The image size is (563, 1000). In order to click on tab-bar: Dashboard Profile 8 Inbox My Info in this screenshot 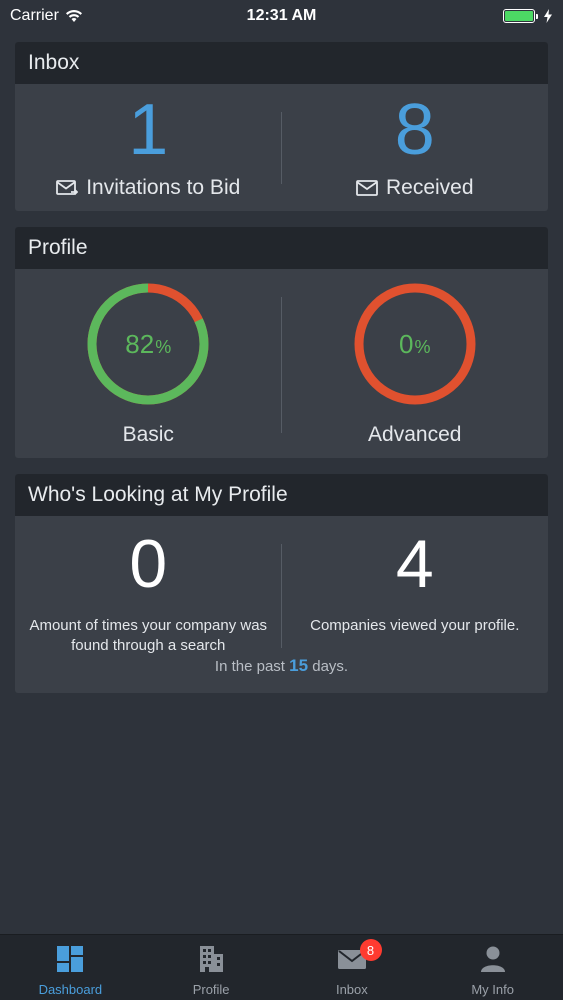, I will do `click(281, 967)`.